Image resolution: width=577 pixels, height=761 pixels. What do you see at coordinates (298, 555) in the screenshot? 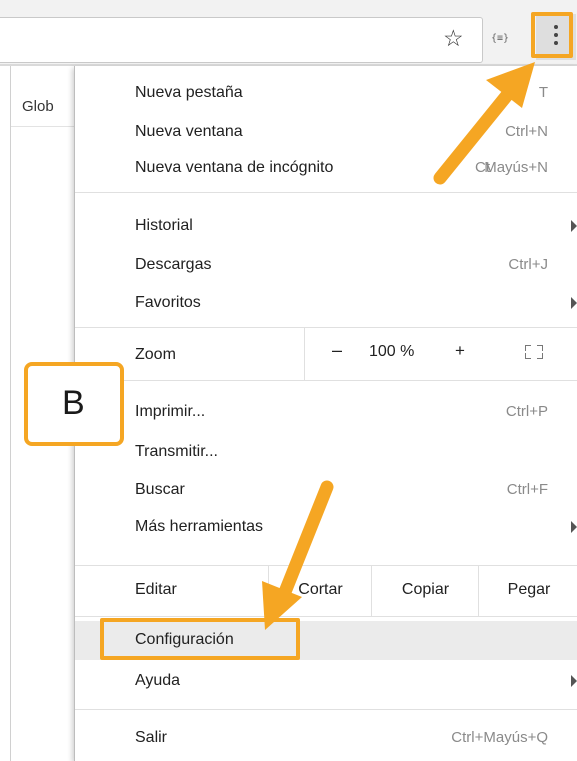
I see `arrow-to-settings-icon` at bounding box center [298, 555].